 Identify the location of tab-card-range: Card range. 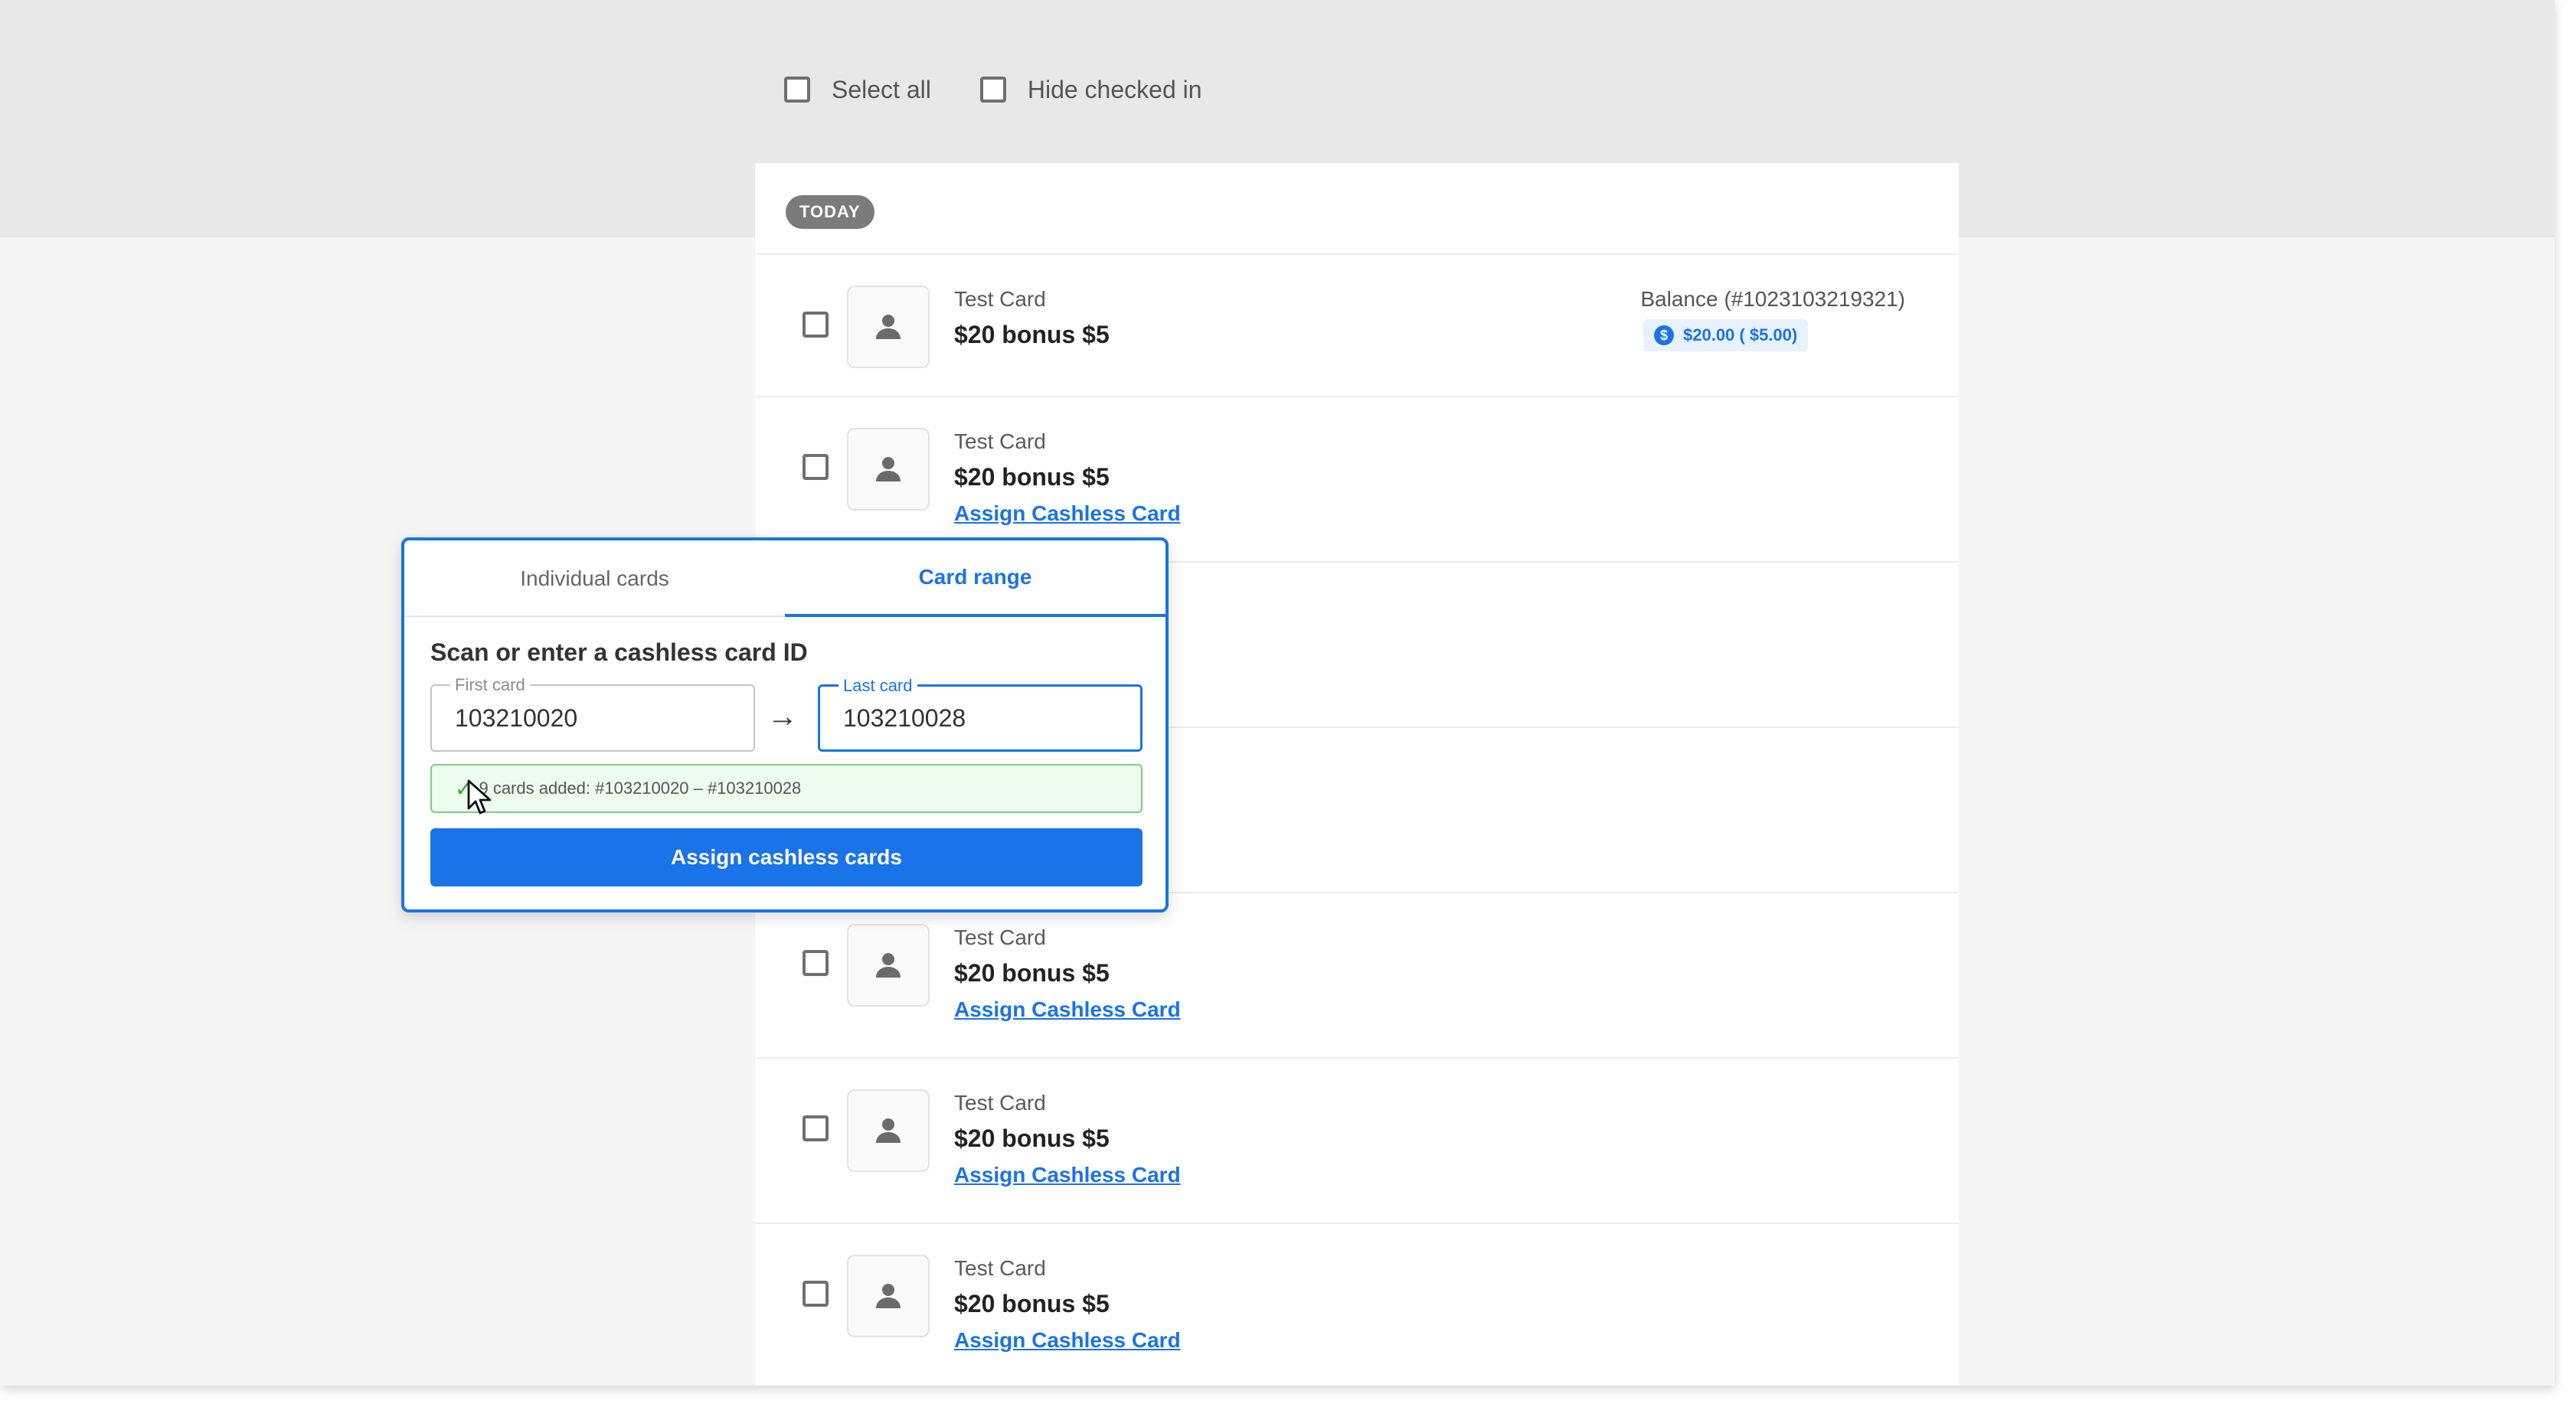
(975, 578).